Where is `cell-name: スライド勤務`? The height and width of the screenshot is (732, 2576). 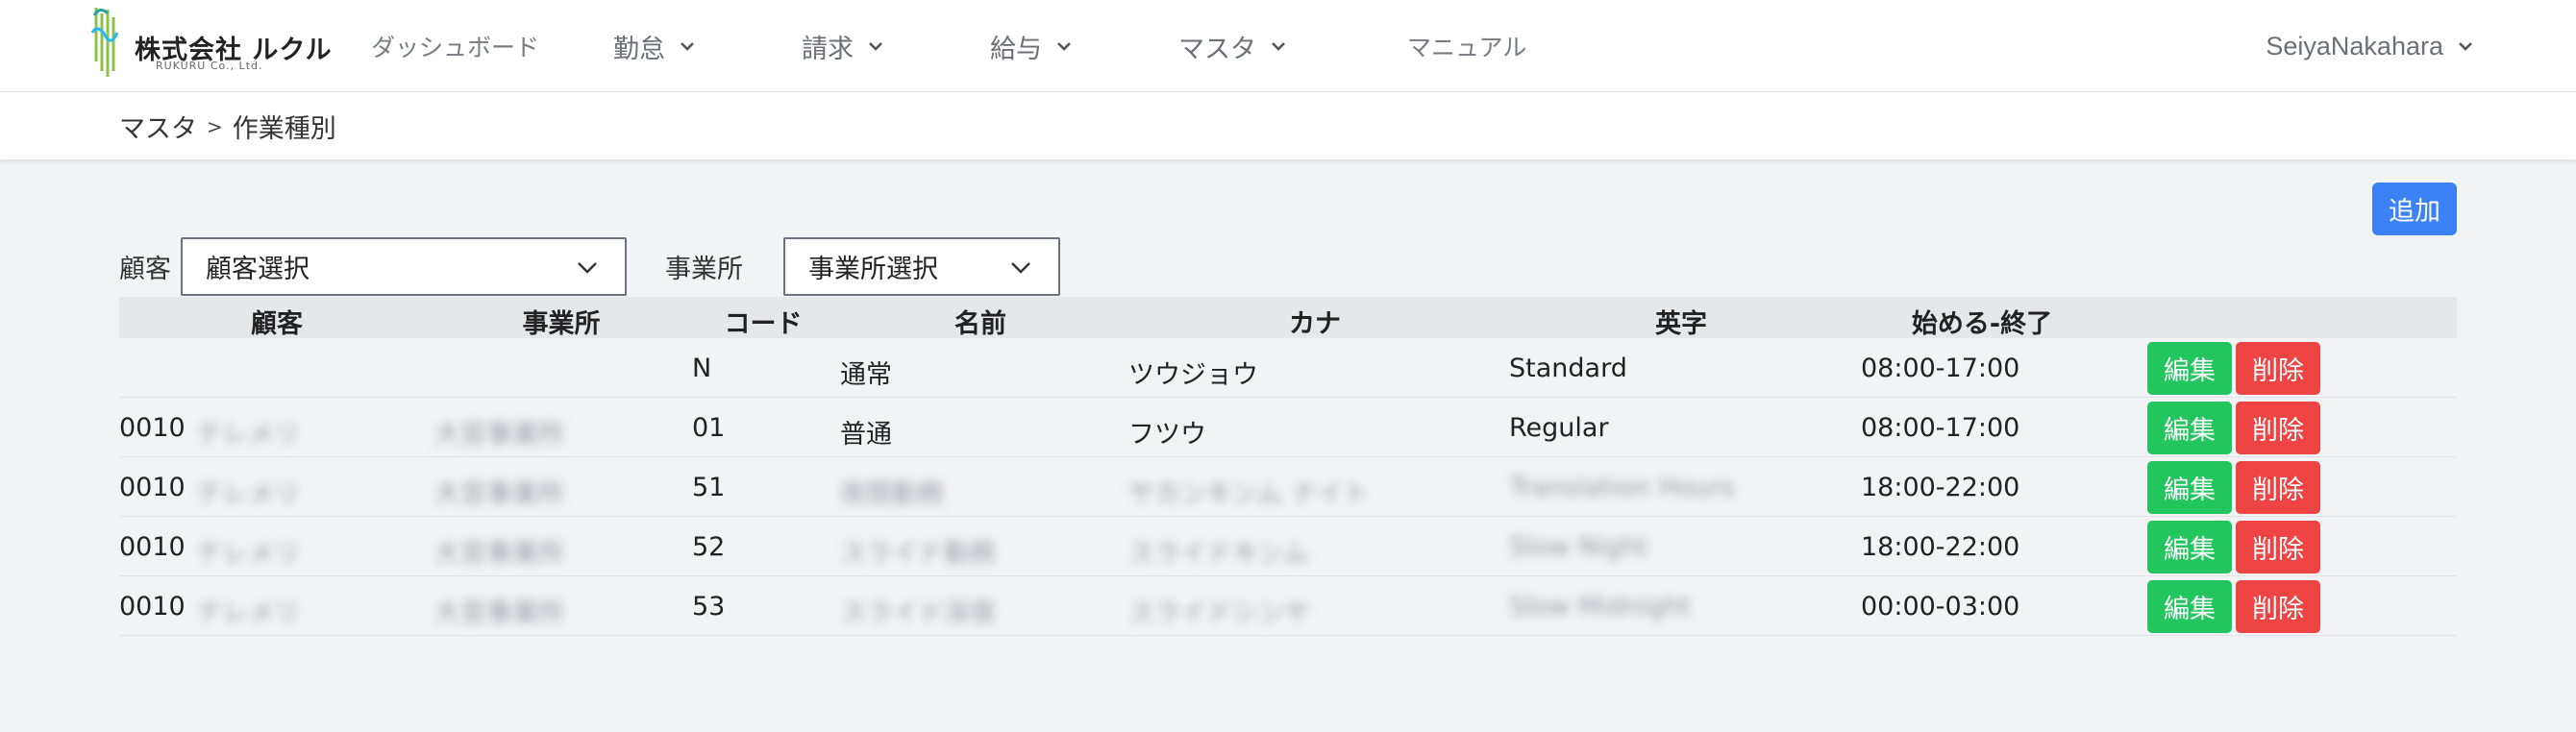
cell-name: スライド勤務 is located at coordinates (918, 554).